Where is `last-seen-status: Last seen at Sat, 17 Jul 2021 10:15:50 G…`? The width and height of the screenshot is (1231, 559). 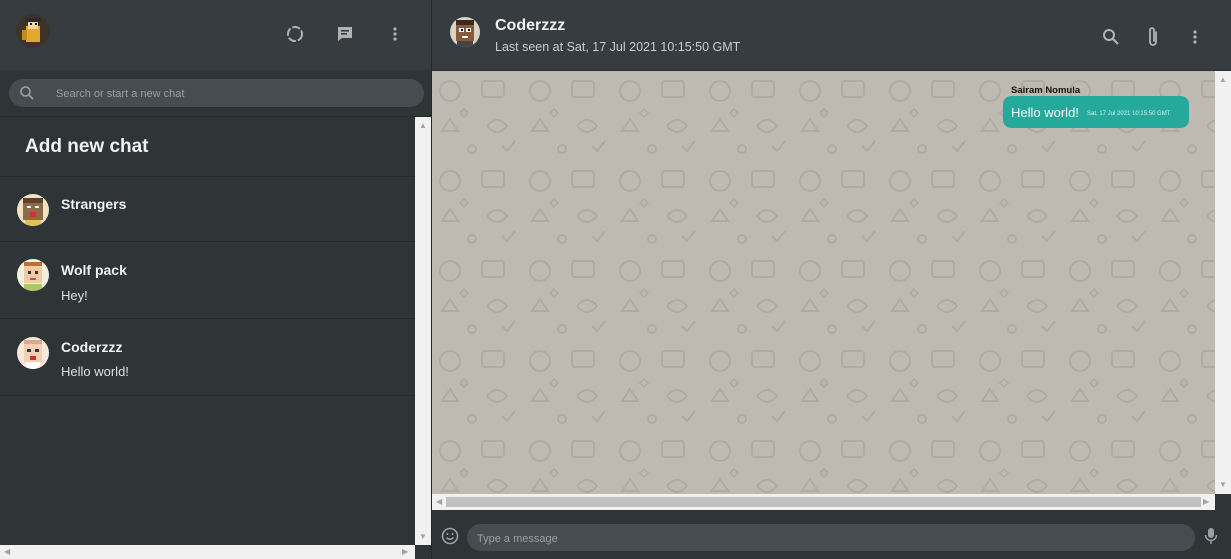
last-seen-status: Last seen at Sat, 17 Jul 2021 10:15:50 G… is located at coordinates (618, 47).